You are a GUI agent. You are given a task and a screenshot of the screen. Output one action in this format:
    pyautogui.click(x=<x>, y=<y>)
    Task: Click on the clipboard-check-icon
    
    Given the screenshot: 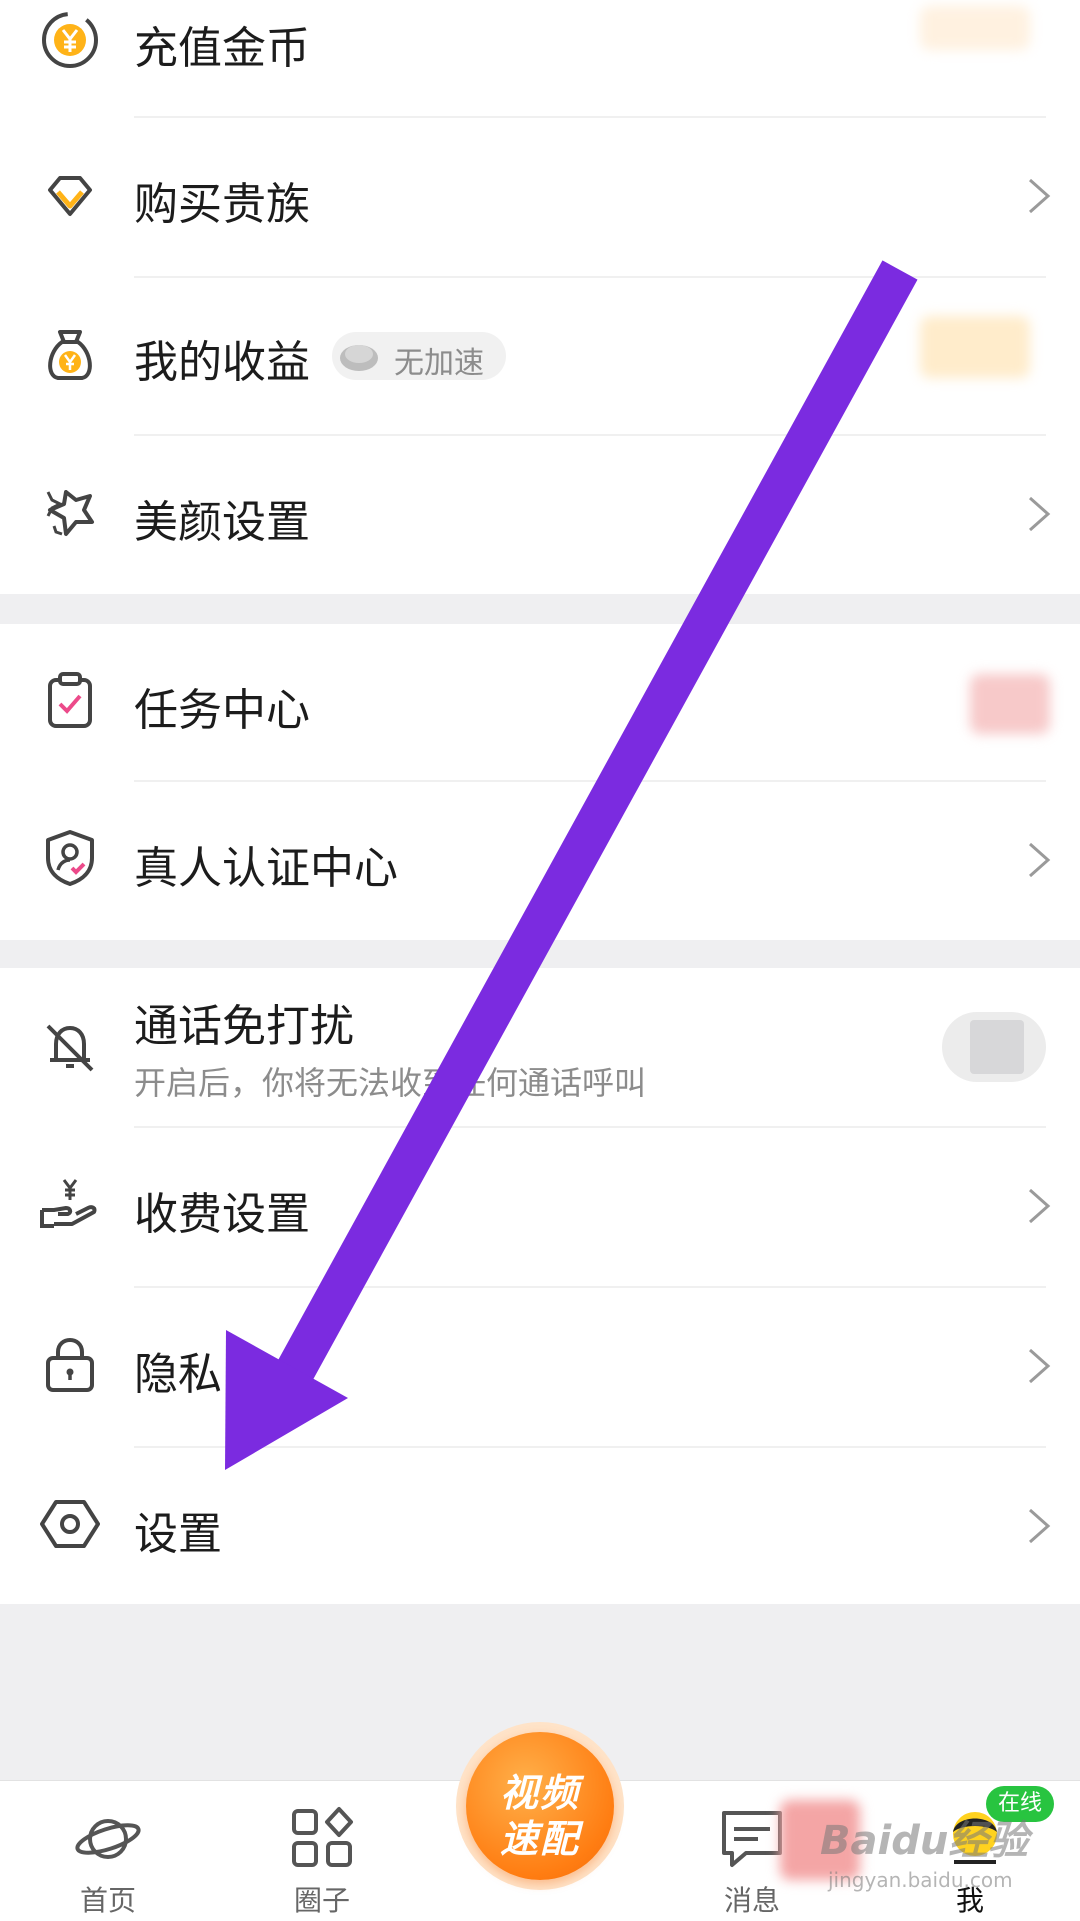 What is the action you would take?
    pyautogui.click(x=70, y=700)
    